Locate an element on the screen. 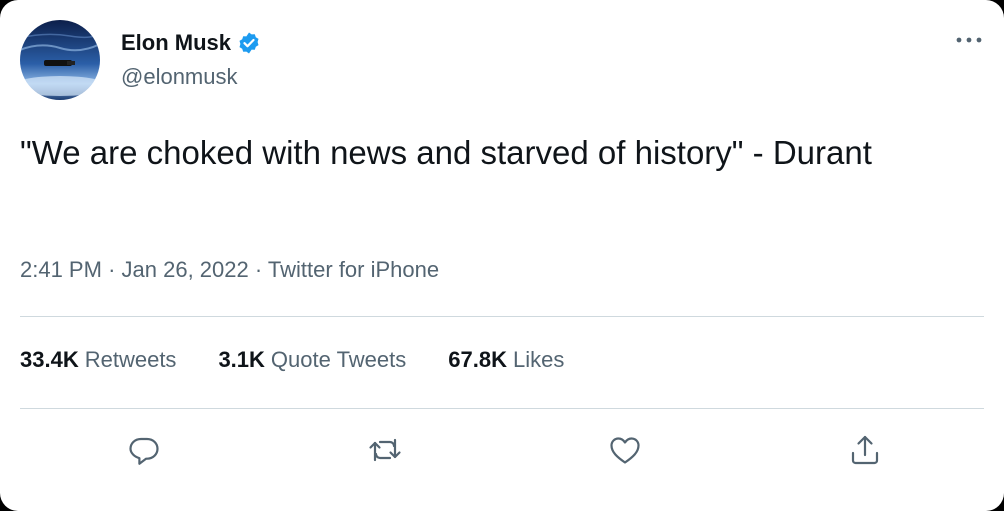  reply-icon is located at coordinates (144, 452).